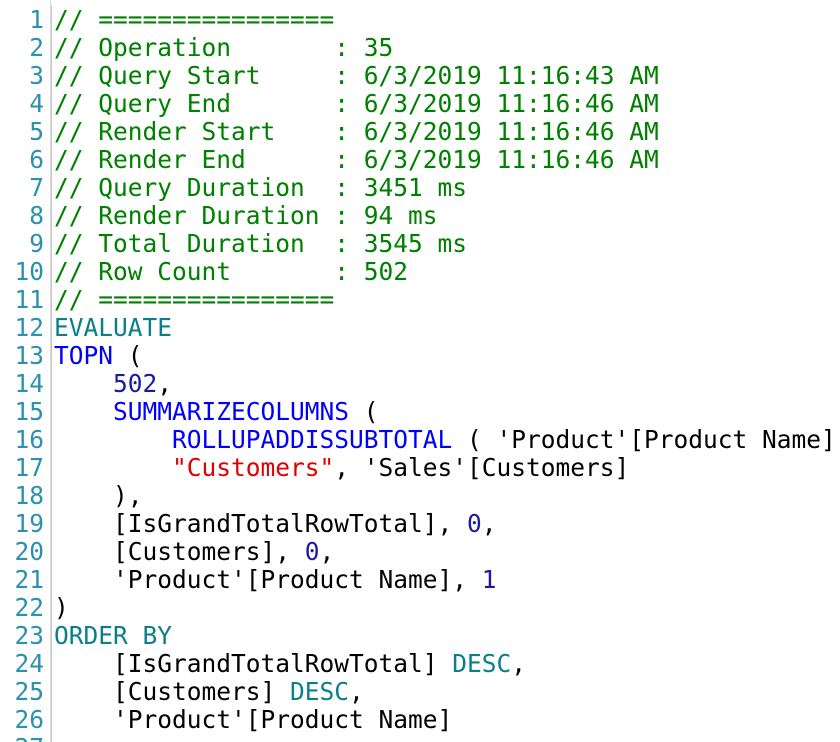 This screenshot has width=840, height=742. I want to click on code-line: 25 [Customers] DESC,, so click(182, 691).